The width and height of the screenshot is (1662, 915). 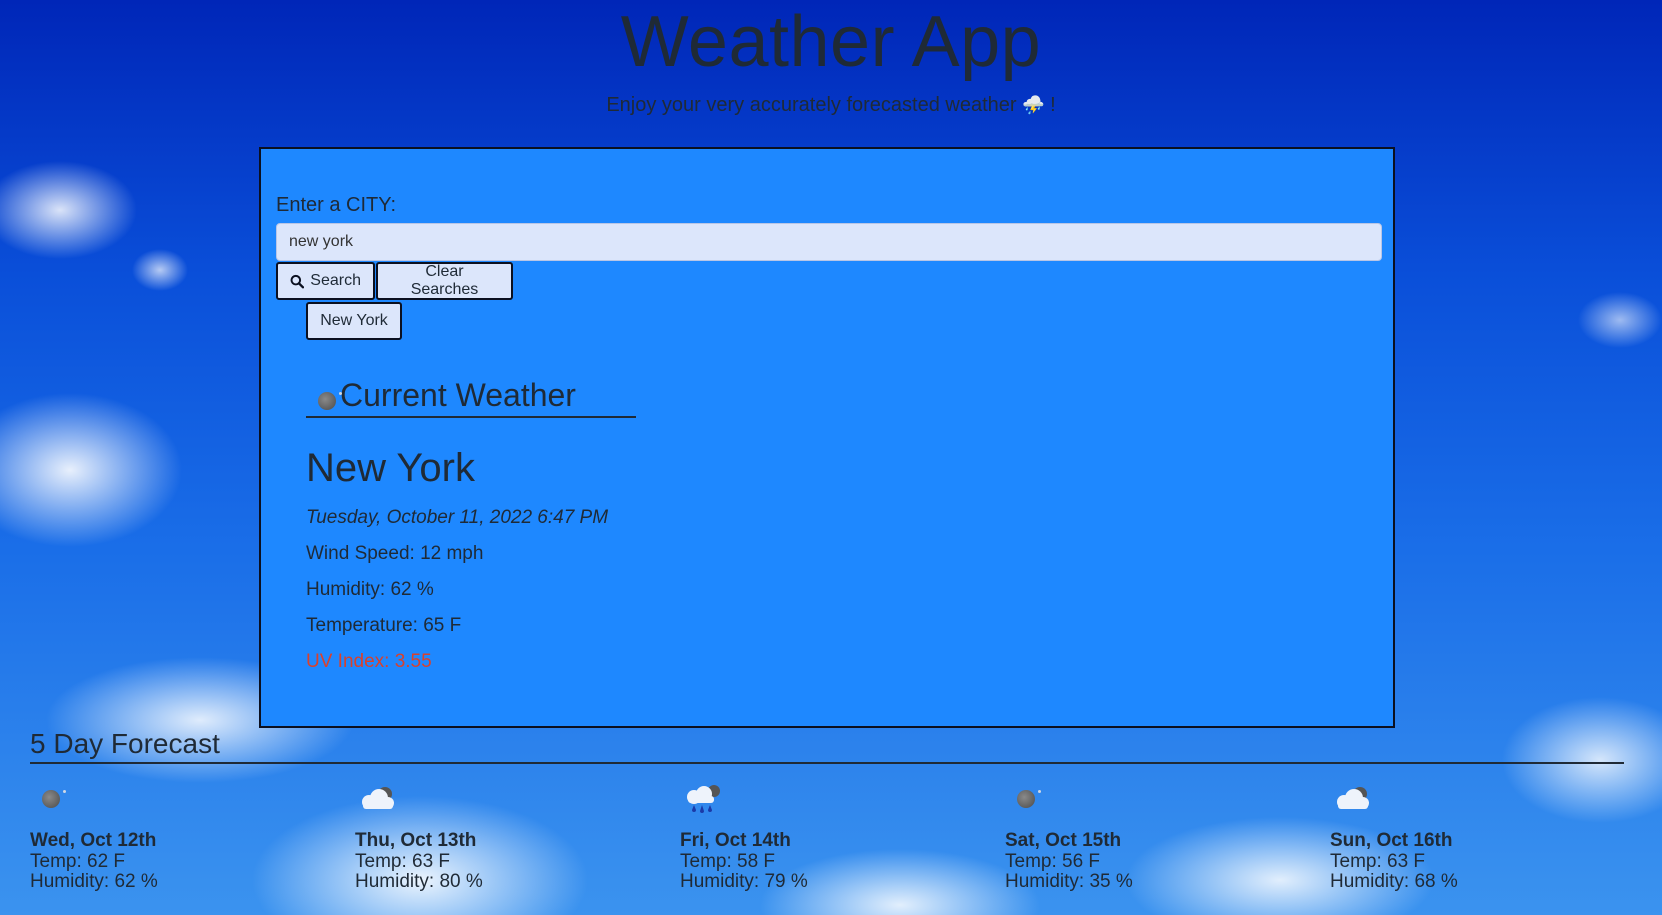 I want to click on storm-icon: ⛈️, so click(x=1033, y=105).